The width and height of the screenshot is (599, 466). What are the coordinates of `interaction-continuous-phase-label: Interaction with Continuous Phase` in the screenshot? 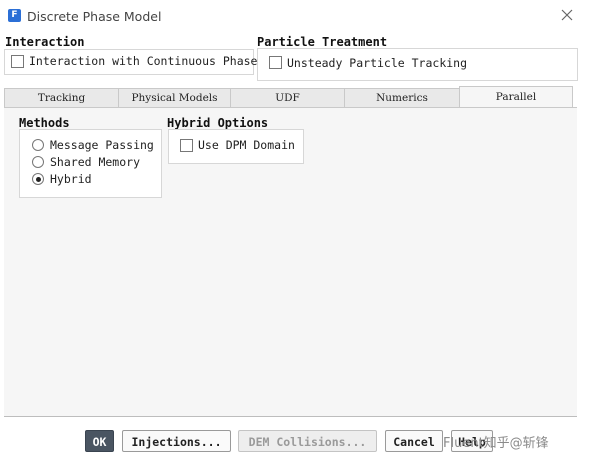 It's located at (143, 61).